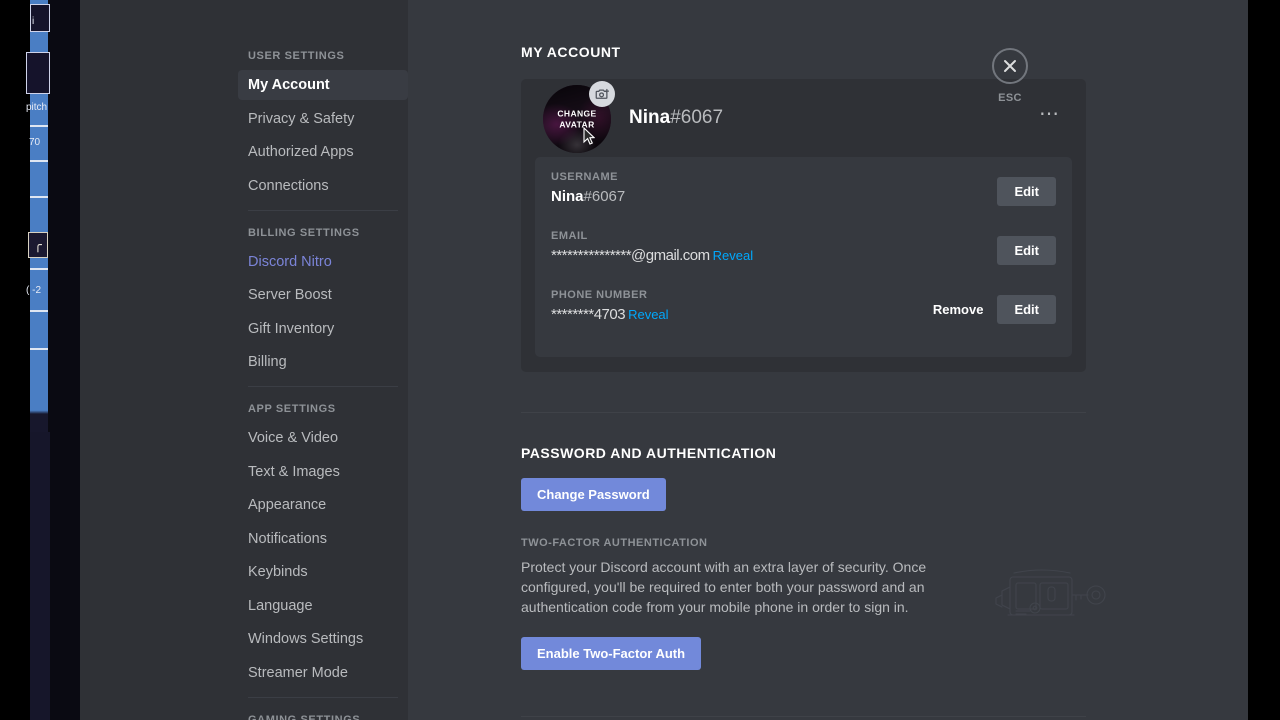  What do you see at coordinates (803, 716) in the screenshot?
I see `bottom-divider` at bounding box center [803, 716].